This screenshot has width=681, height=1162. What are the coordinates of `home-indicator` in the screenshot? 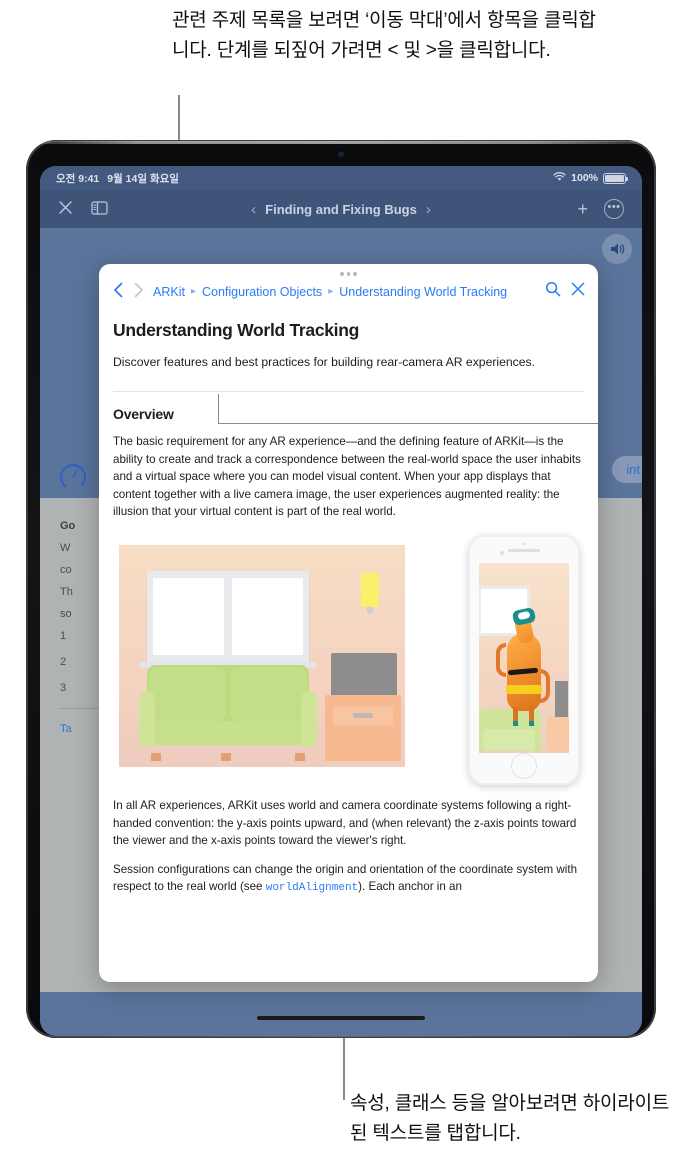 It's located at (341, 1018).